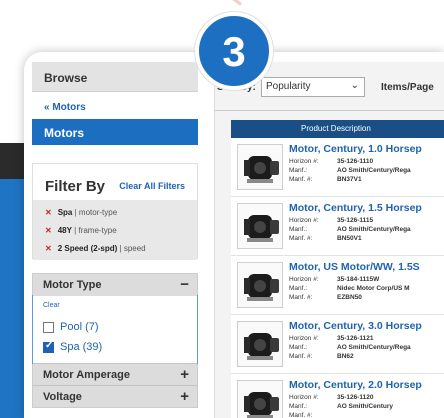  I want to click on applied-filter: ✕ 2 Speed (2-spd) | speed, so click(121, 253).